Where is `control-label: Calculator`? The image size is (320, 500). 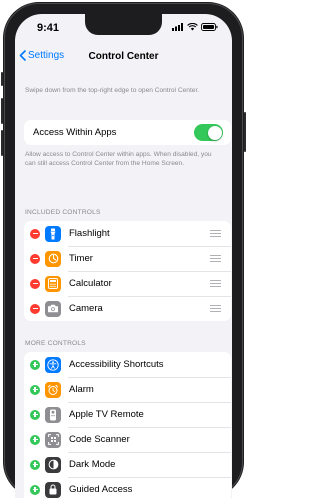
control-label: Calculator is located at coordinates (90, 283).